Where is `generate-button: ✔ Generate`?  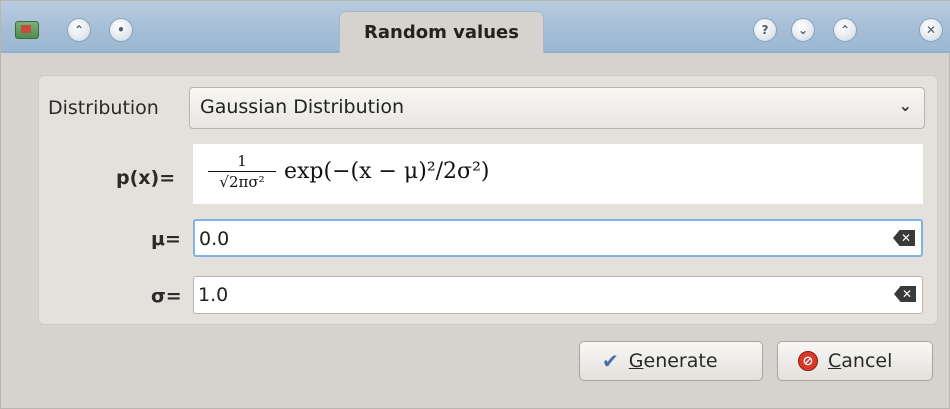
generate-button: ✔ Generate is located at coordinates (671, 361).